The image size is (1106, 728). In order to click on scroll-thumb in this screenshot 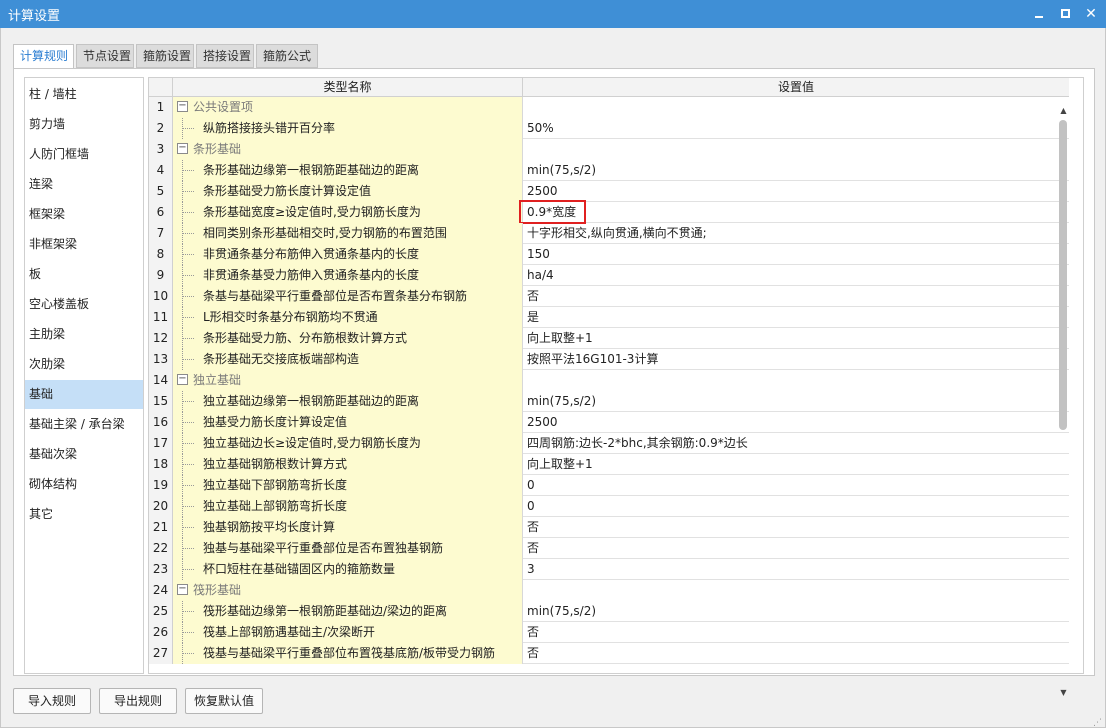, I will do `click(1063, 275)`.